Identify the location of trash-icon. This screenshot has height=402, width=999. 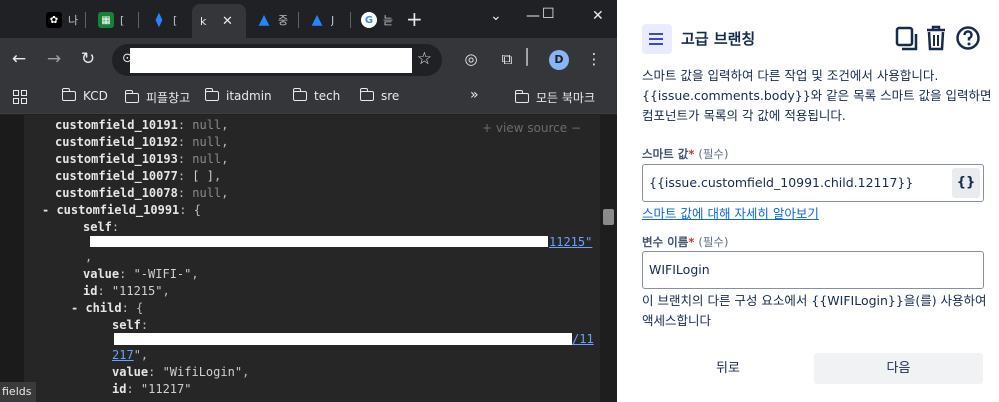
(936, 38).